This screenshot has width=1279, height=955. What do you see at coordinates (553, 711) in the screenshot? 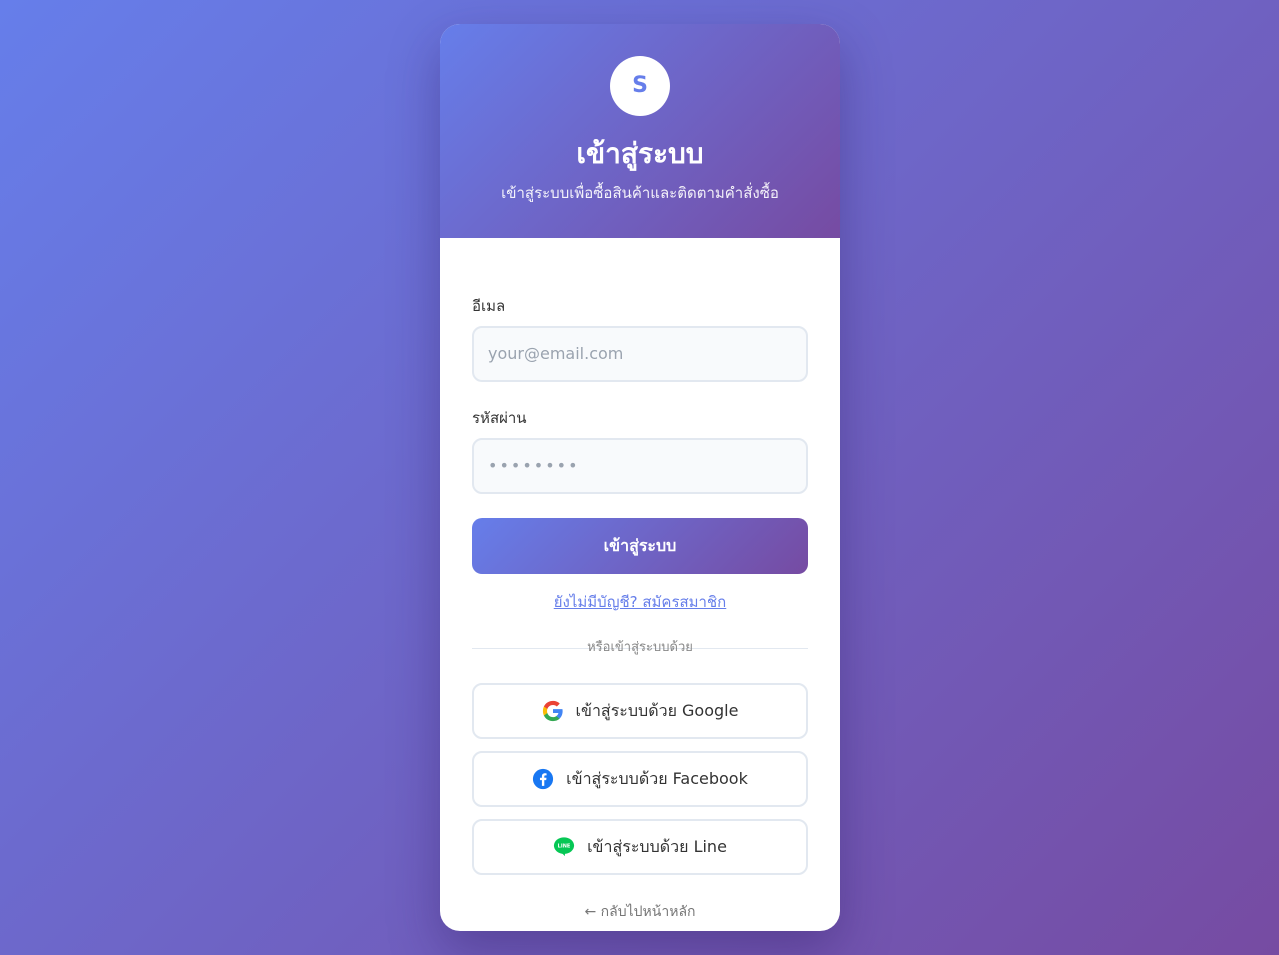
I see `google-icon` at bounding box center [553, 711].